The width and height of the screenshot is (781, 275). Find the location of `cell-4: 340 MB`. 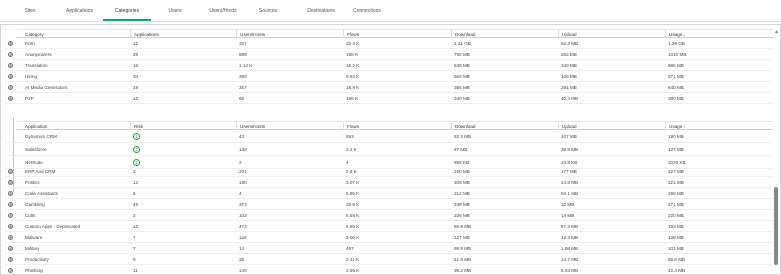

cell-4: 340 MB is located at coordinates (462, 98).